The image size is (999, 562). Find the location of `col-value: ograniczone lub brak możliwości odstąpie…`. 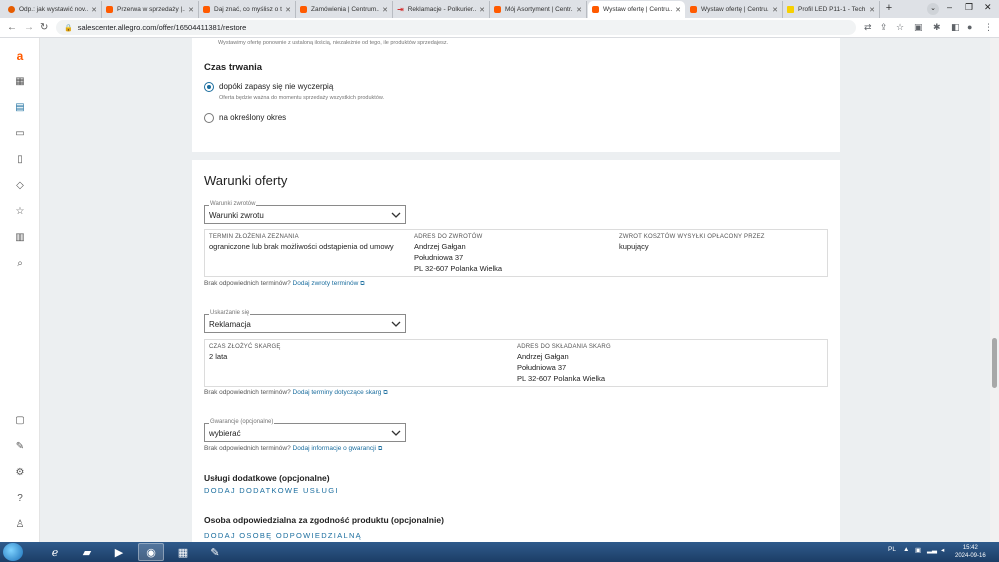

col-value: ograniczone lub brak możliwości odstąpie… is located at coordinates (301, 246).